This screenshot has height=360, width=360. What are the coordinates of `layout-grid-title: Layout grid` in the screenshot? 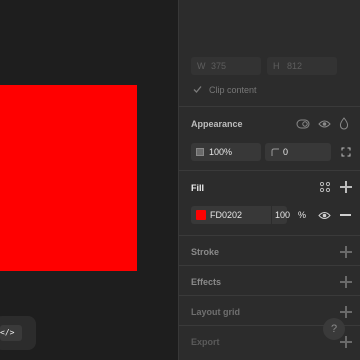 It's located at (215, 312).